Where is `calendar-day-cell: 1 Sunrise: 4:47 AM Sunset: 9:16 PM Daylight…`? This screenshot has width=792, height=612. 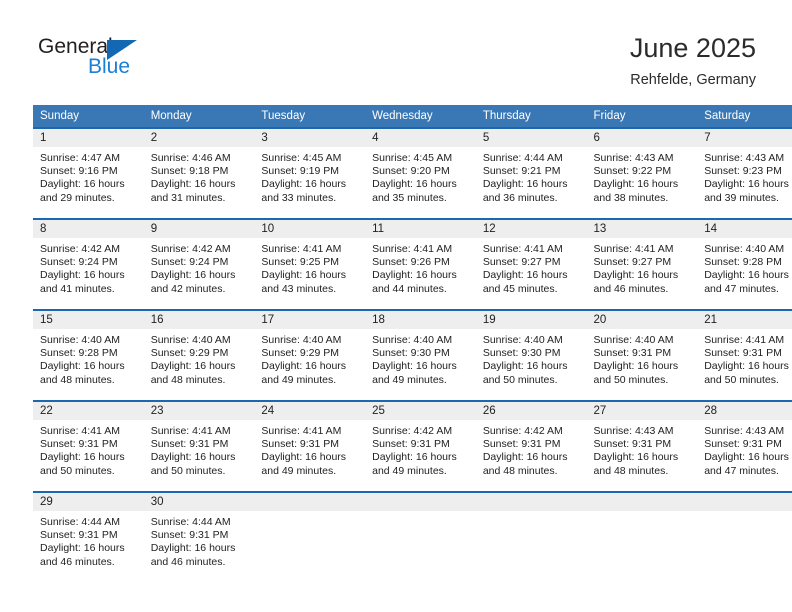 calendar-day-cell: 1 Sunrise: 4:47 AM Sunset: 9:16 PM Daylight… is located at coordinates (88, 173).